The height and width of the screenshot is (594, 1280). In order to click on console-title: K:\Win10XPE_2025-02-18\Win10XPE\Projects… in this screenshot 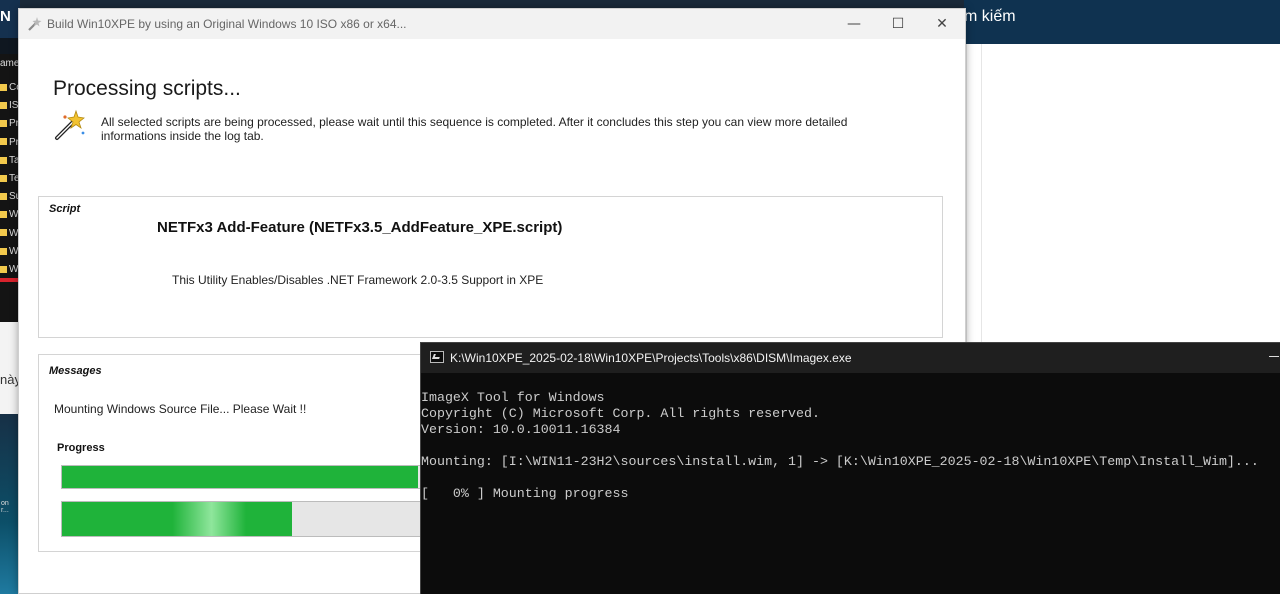, I will do `click(651, 358)`.